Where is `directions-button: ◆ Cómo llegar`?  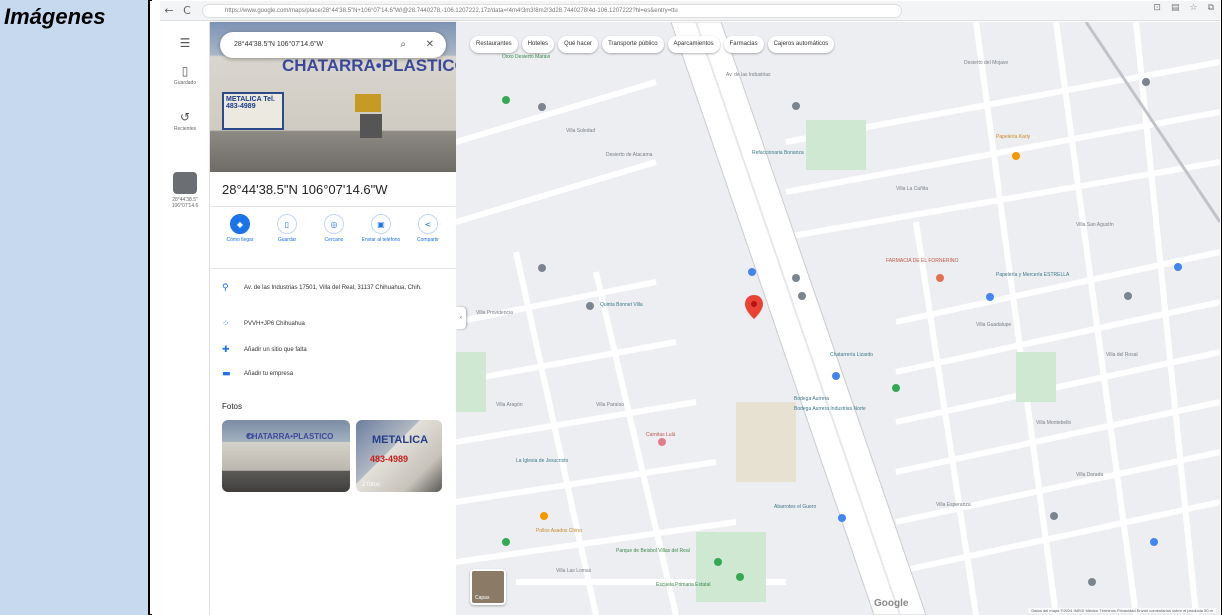
directions-button: ◆ Cómo llegar is located at coordinates (240, 228).